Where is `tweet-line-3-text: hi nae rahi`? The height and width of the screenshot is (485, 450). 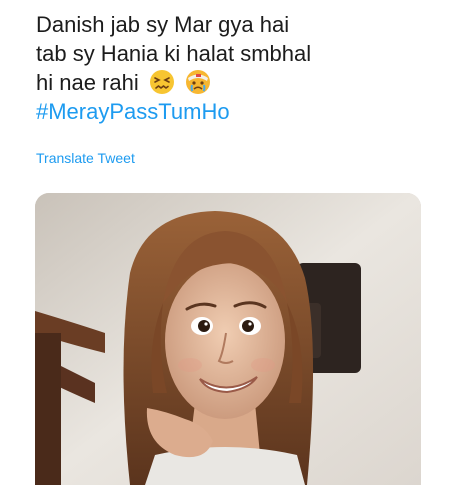 tweet-line-3-text: hi nae rahi is located at coordinates (87, 82).